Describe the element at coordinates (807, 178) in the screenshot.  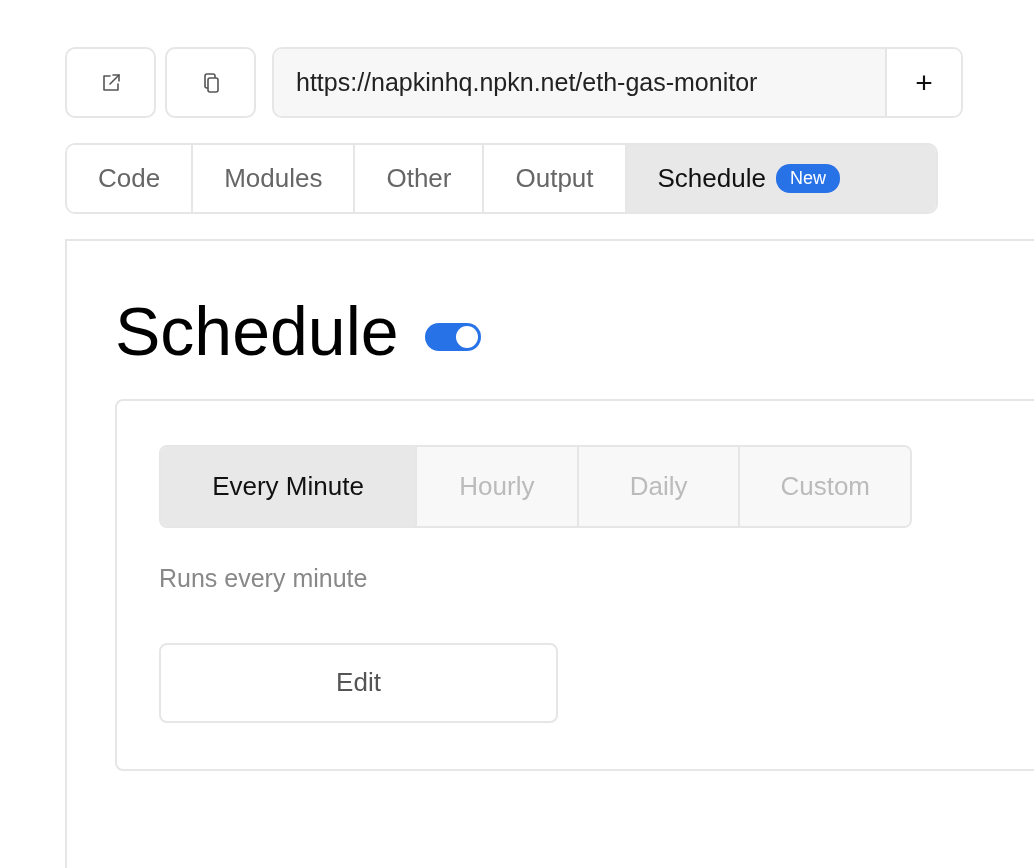
I see `new-badge: New` at that location.